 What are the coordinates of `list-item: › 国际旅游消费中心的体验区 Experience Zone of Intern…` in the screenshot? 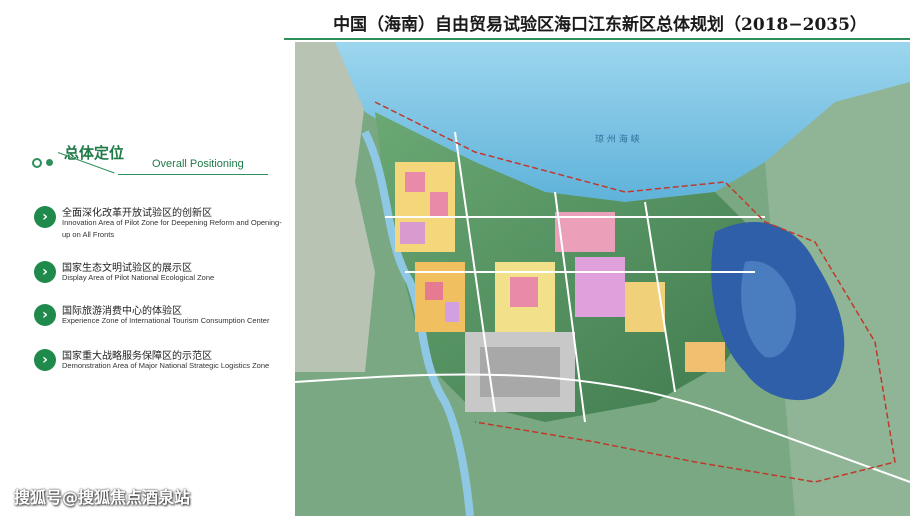 It's located at (159, 315).